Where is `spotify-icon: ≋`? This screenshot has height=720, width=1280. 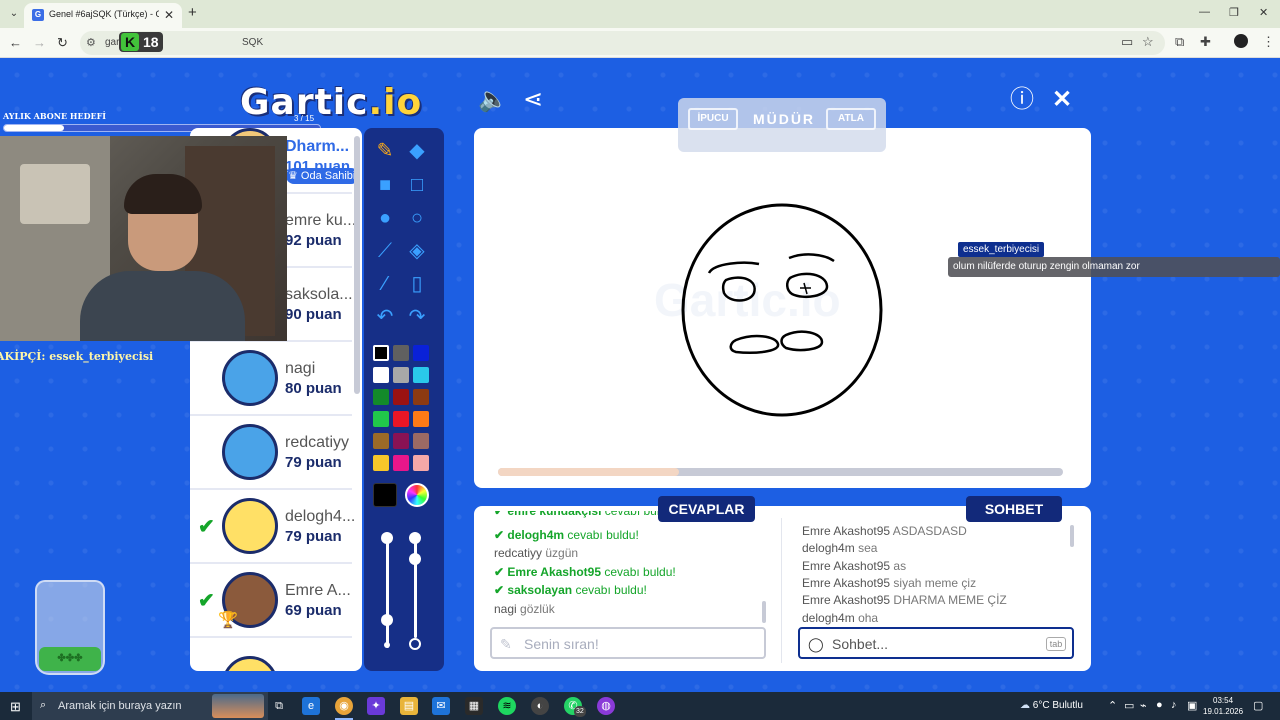
spotify-icon: ≋ is located at coordinates (507, 706).